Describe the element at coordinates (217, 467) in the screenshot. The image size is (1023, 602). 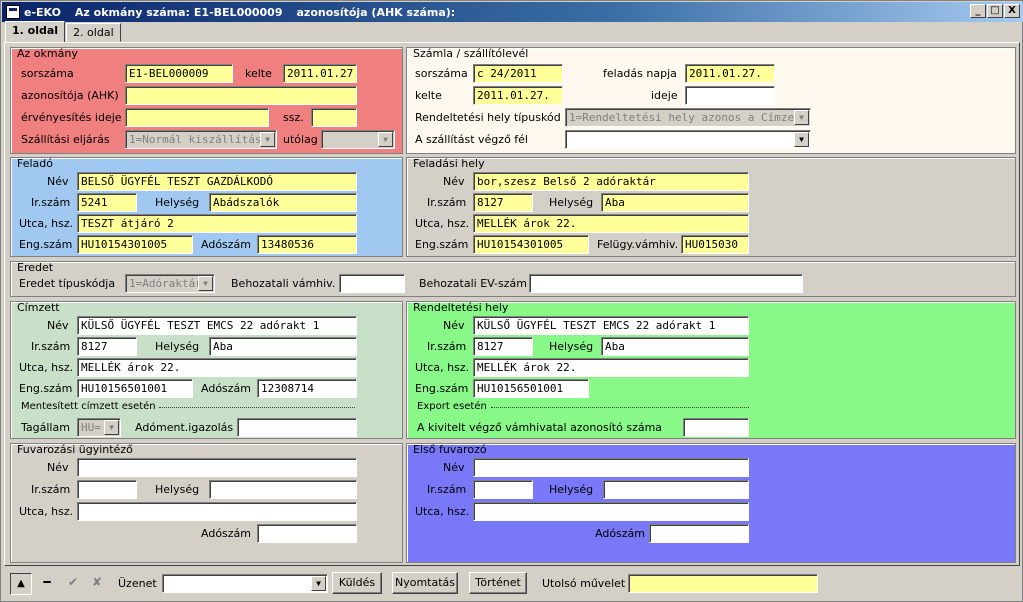
I see `field-fuv-nev` at that location.